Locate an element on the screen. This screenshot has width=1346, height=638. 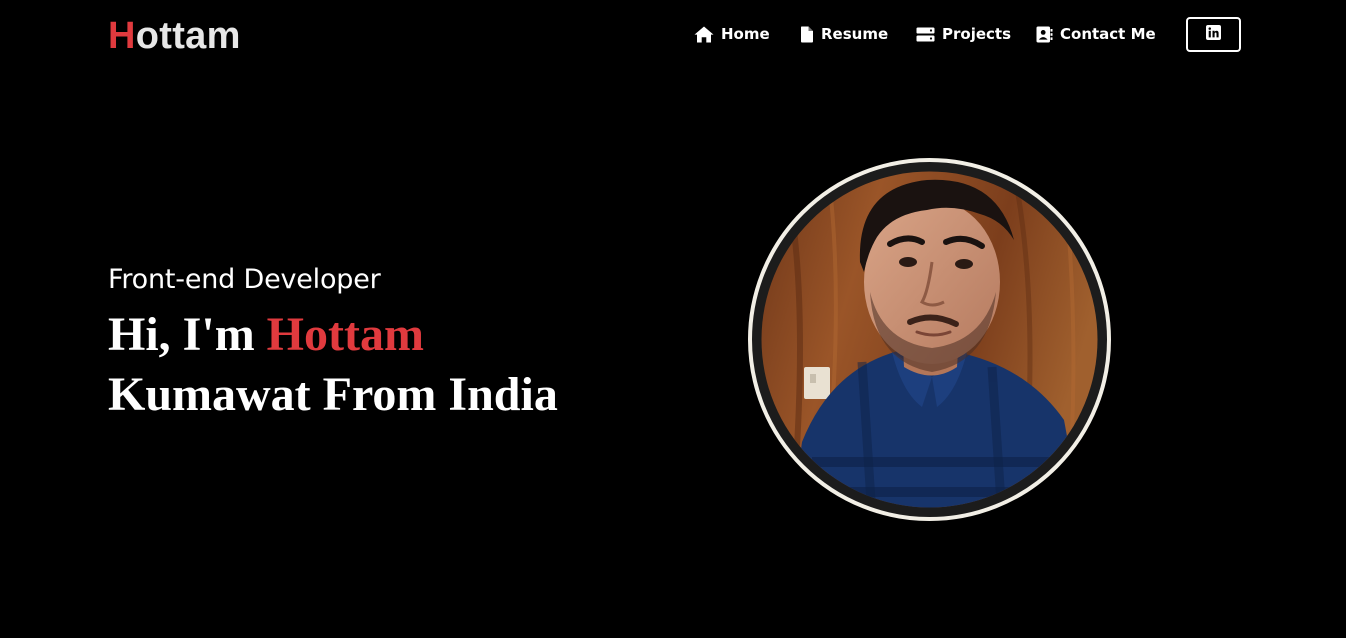
nav-contact-label: Contact Me is located at coordinates (1108, 34).